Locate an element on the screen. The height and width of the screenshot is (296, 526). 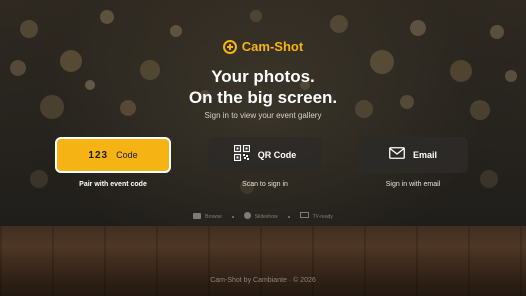
brand-logo: Cam-Shot is located at coordinates (263, 46).